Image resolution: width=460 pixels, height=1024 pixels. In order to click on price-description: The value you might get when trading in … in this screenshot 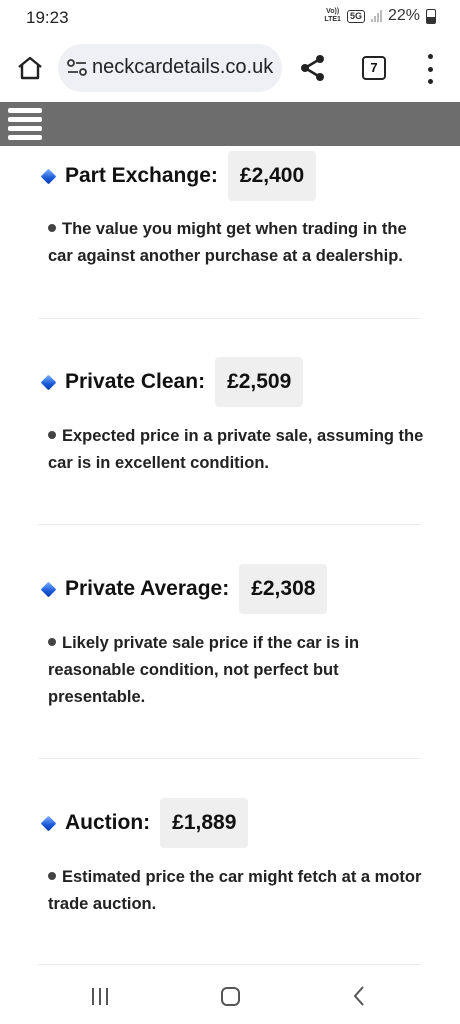, I will do `click(240, 243)`.